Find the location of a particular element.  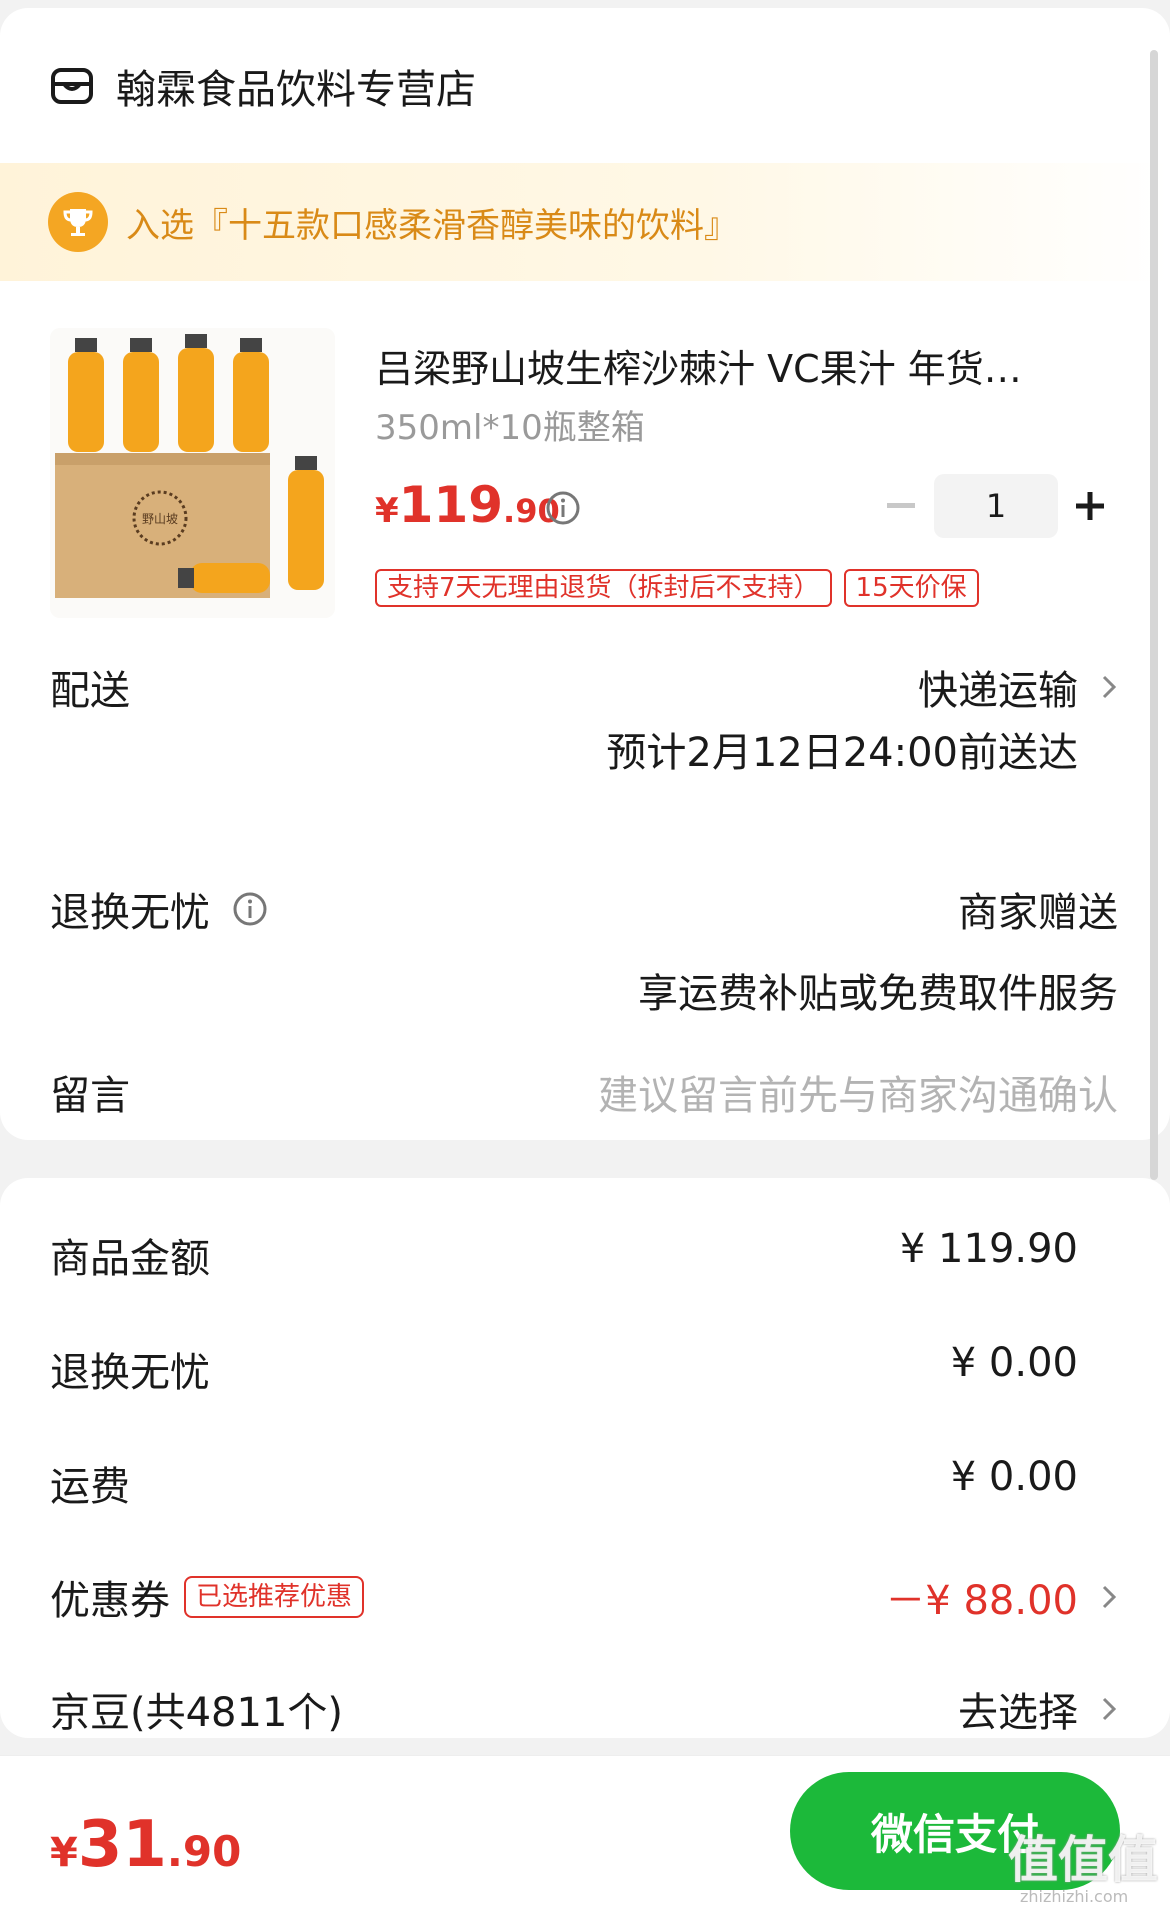

info-icon is located at coordinates (250, 909).